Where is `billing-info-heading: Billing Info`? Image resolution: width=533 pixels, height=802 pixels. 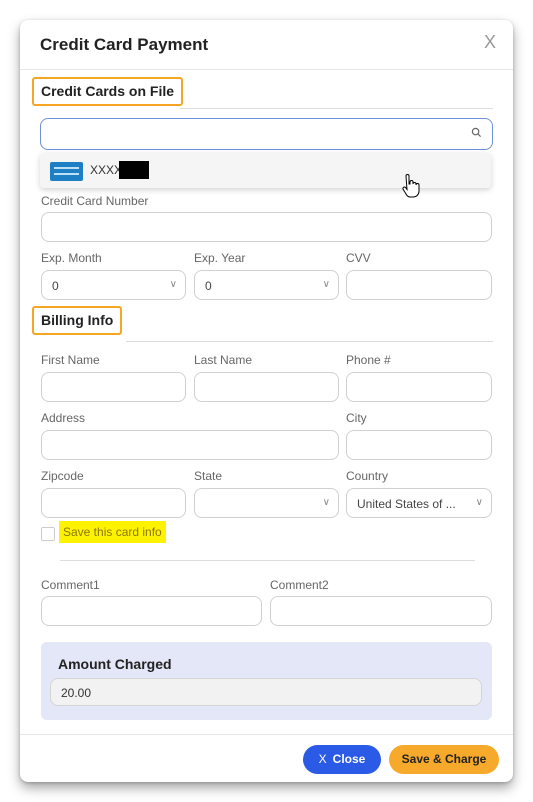
billing-info-heading: Billing Info is located at coordinates (77, 320).